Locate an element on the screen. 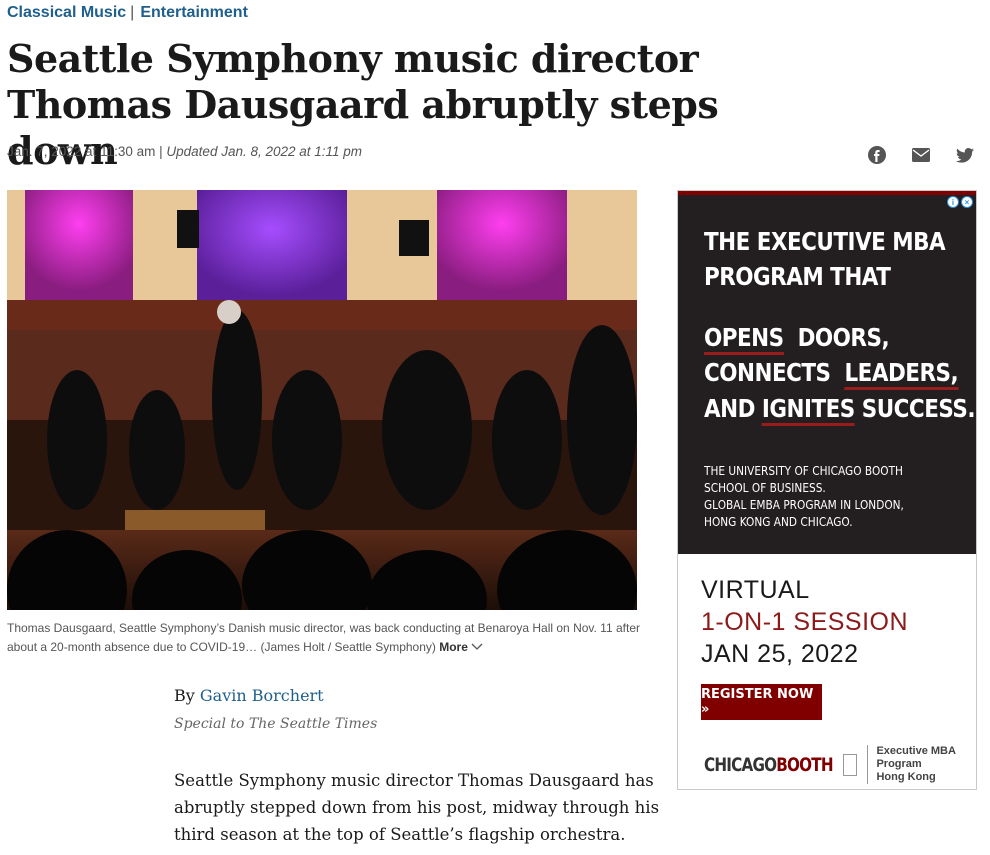  ad-word-opens: OPENS is located at coordinates (744, 339).